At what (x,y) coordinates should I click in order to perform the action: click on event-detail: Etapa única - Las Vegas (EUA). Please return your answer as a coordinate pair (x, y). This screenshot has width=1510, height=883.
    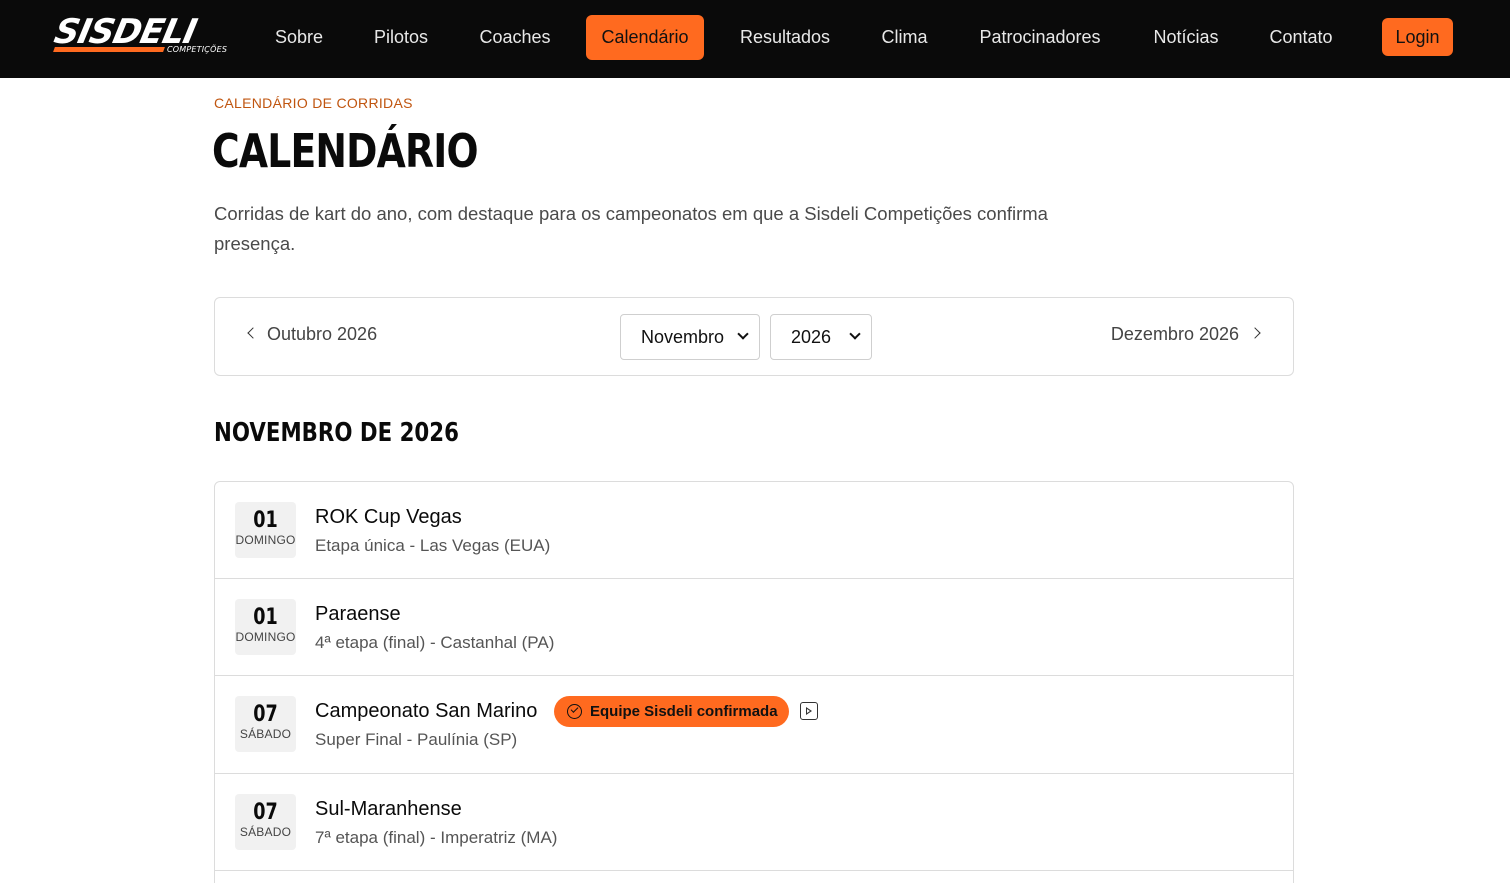
    Looking at the image, I should click on (433, 545).